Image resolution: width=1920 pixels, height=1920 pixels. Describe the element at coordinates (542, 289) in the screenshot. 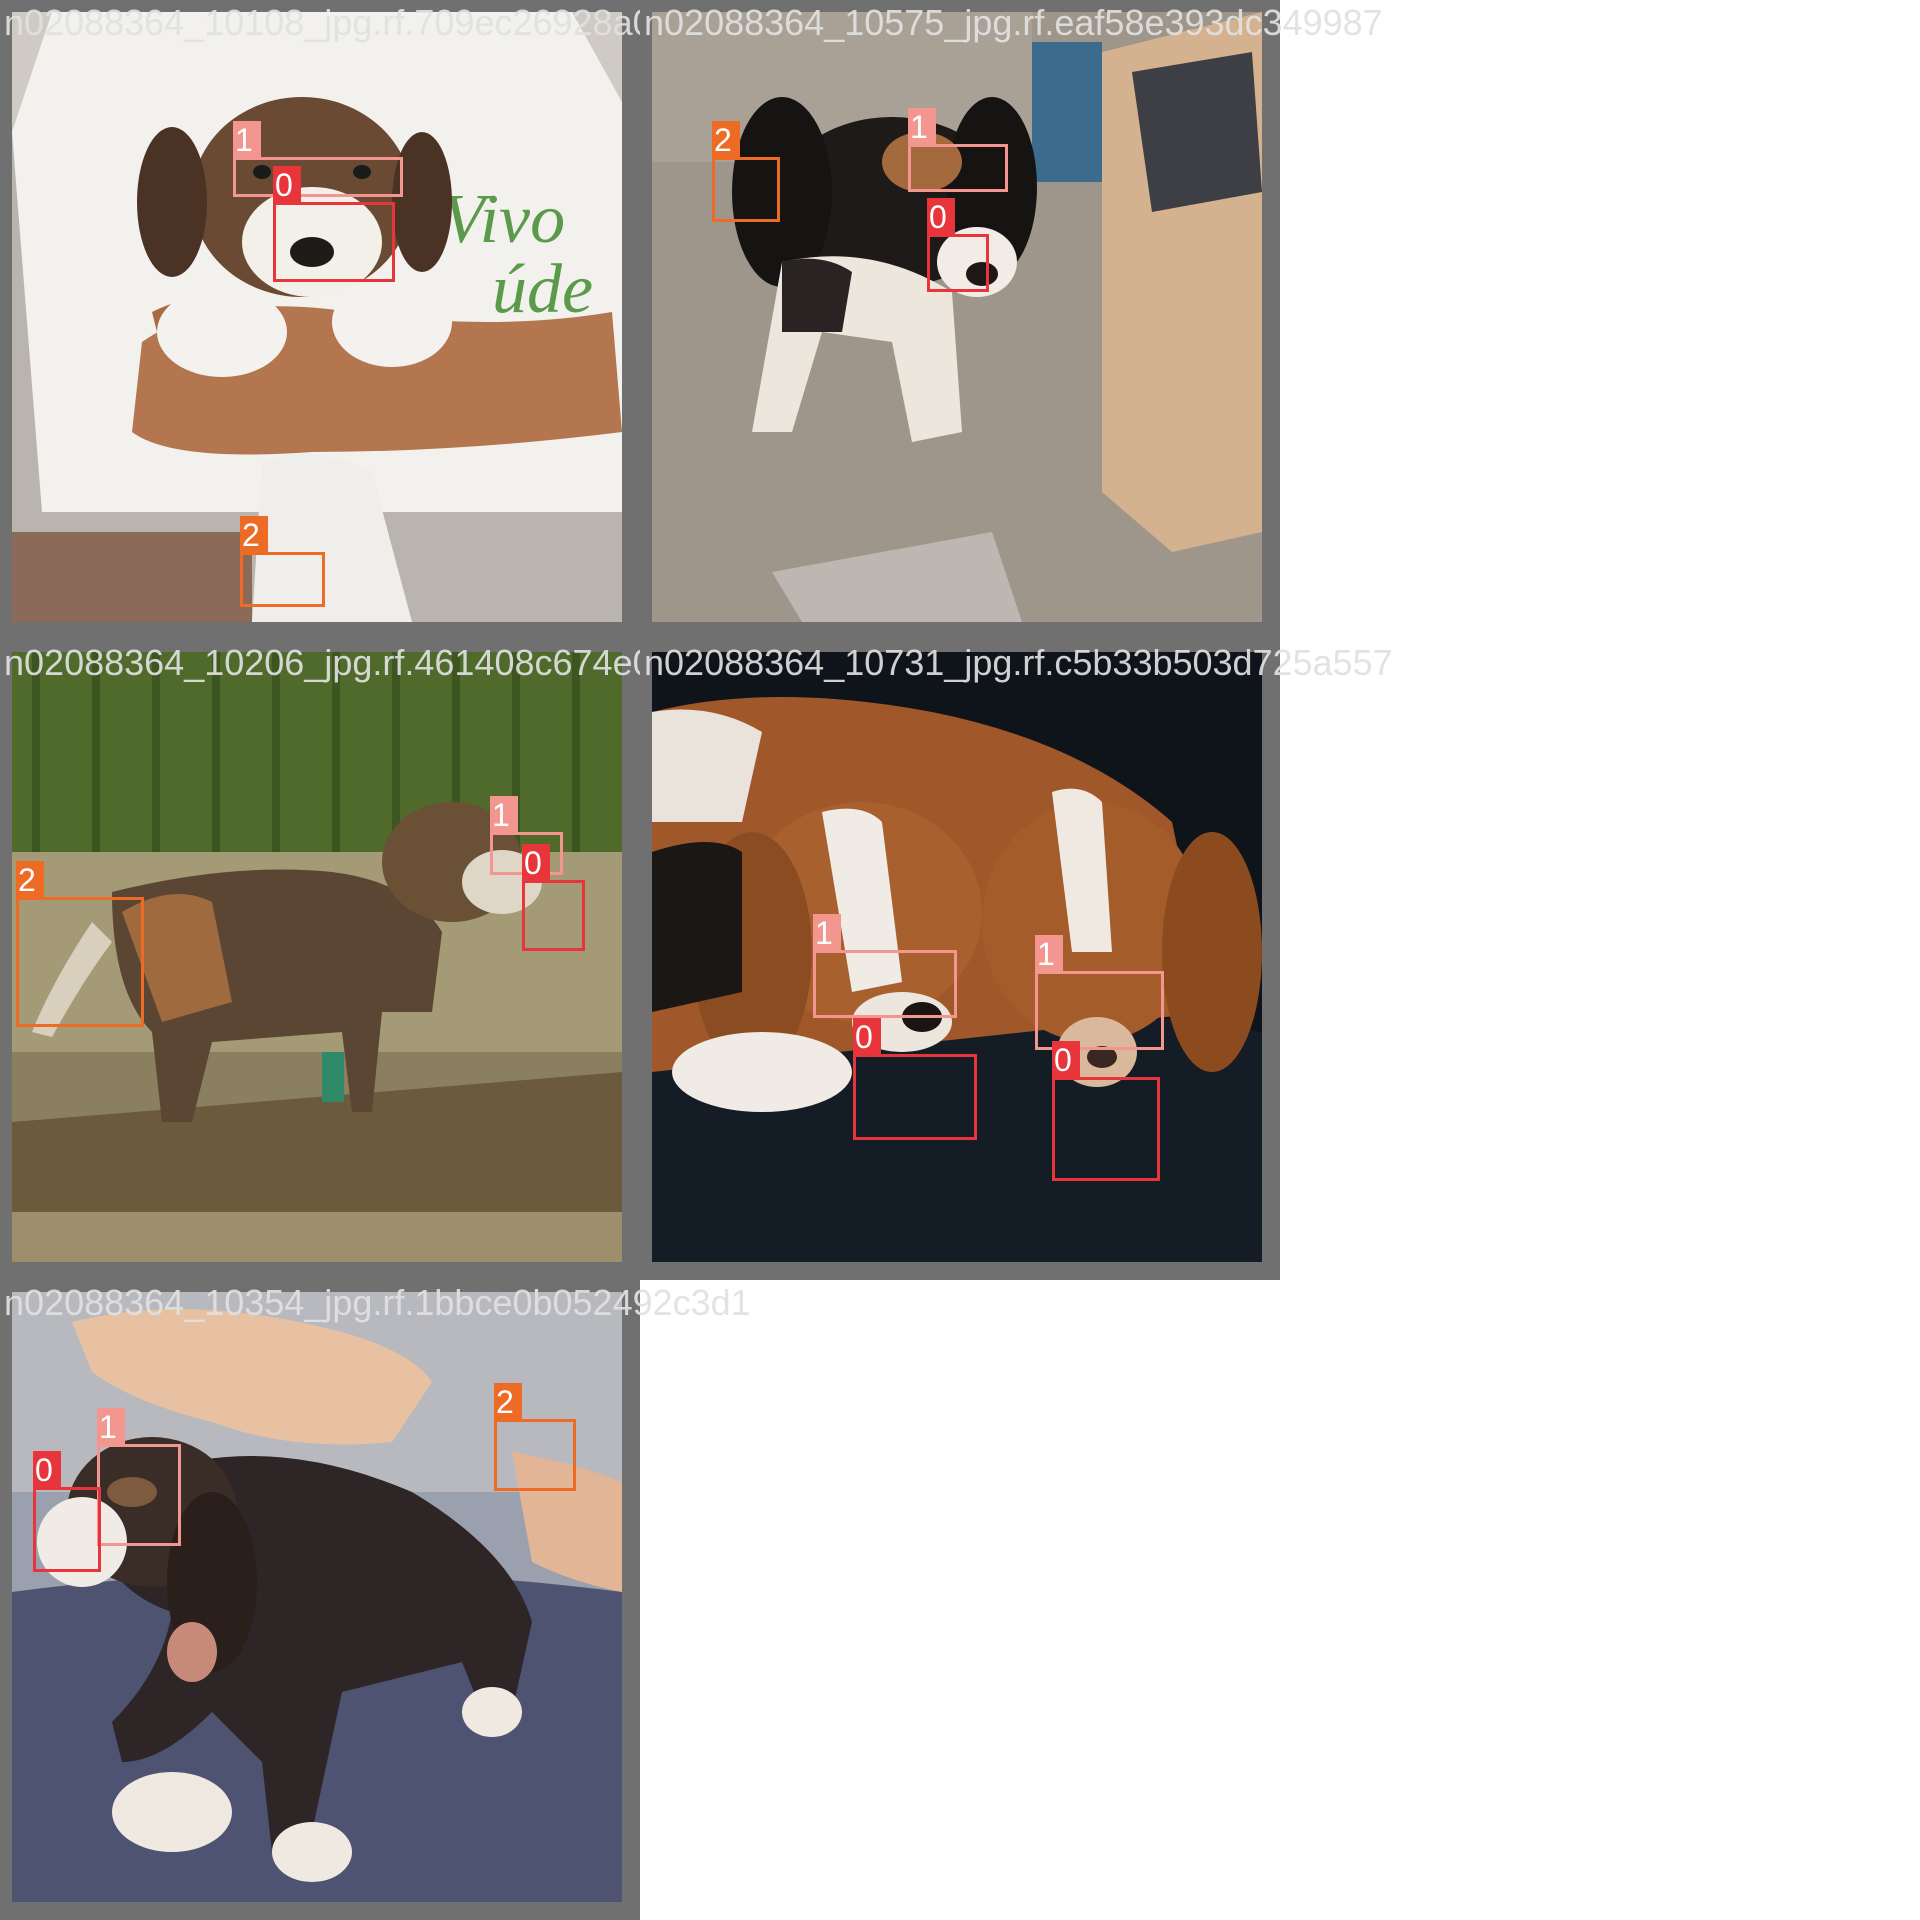

I see `svg-text: úde` at that location.